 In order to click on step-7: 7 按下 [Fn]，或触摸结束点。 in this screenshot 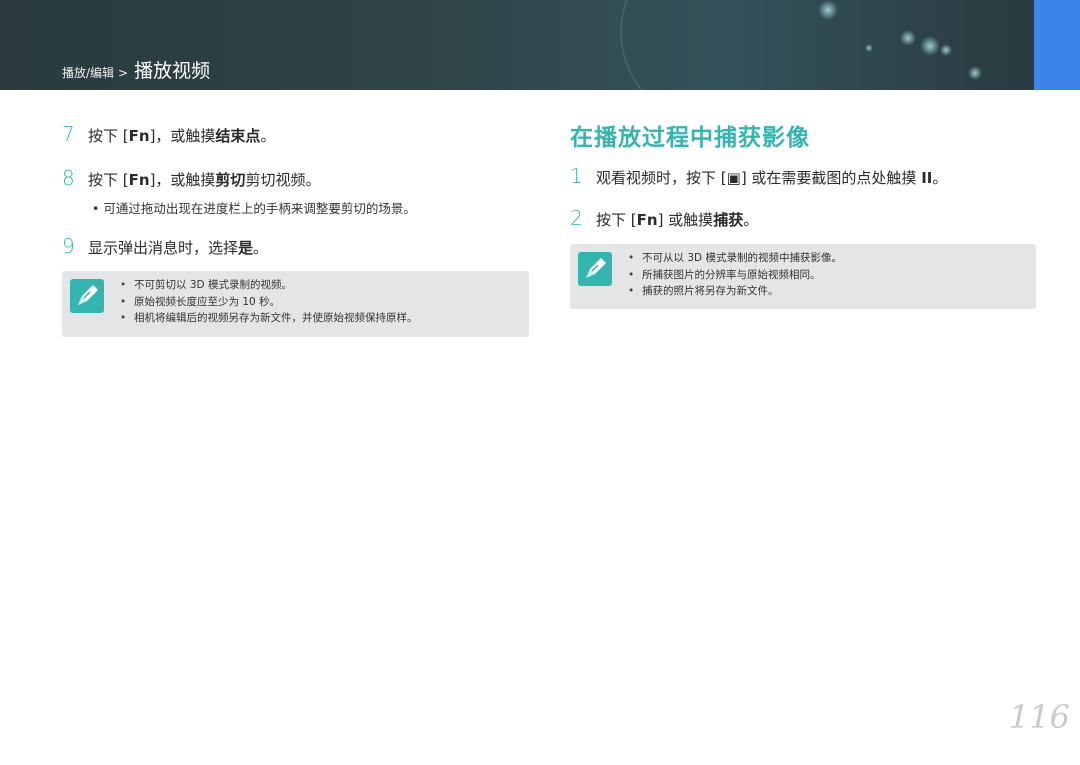, I will do `click(168, 134)`.